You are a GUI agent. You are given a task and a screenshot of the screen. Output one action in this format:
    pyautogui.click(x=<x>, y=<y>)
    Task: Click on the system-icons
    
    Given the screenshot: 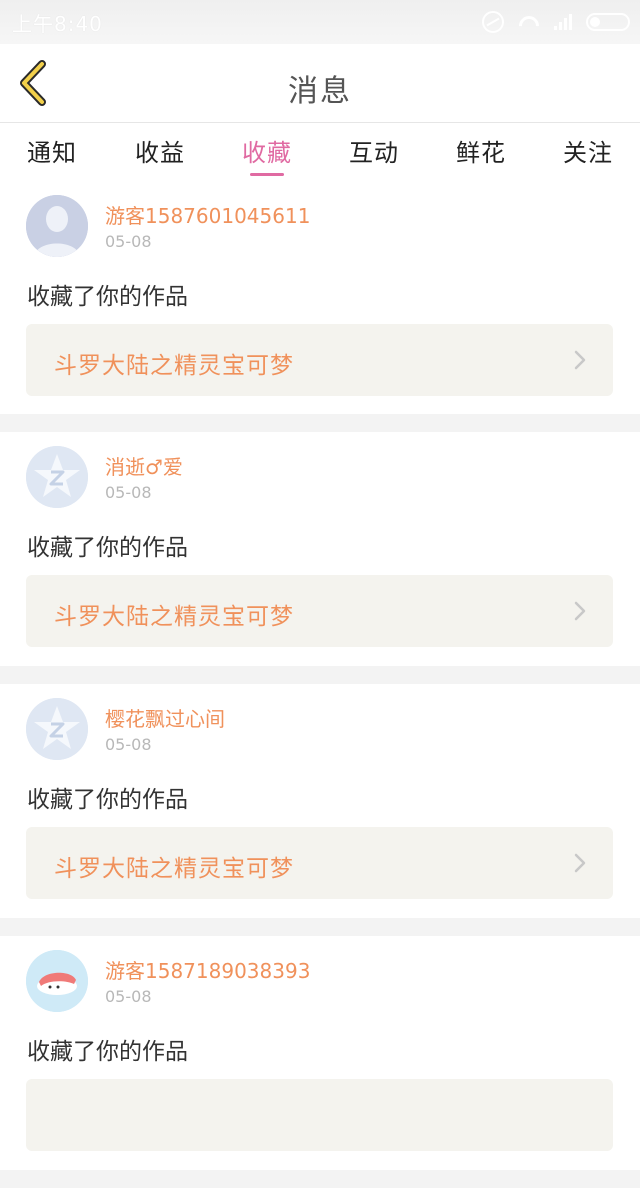 What is the action you would take?
    pyautogui.click(x=556, y=22)
    